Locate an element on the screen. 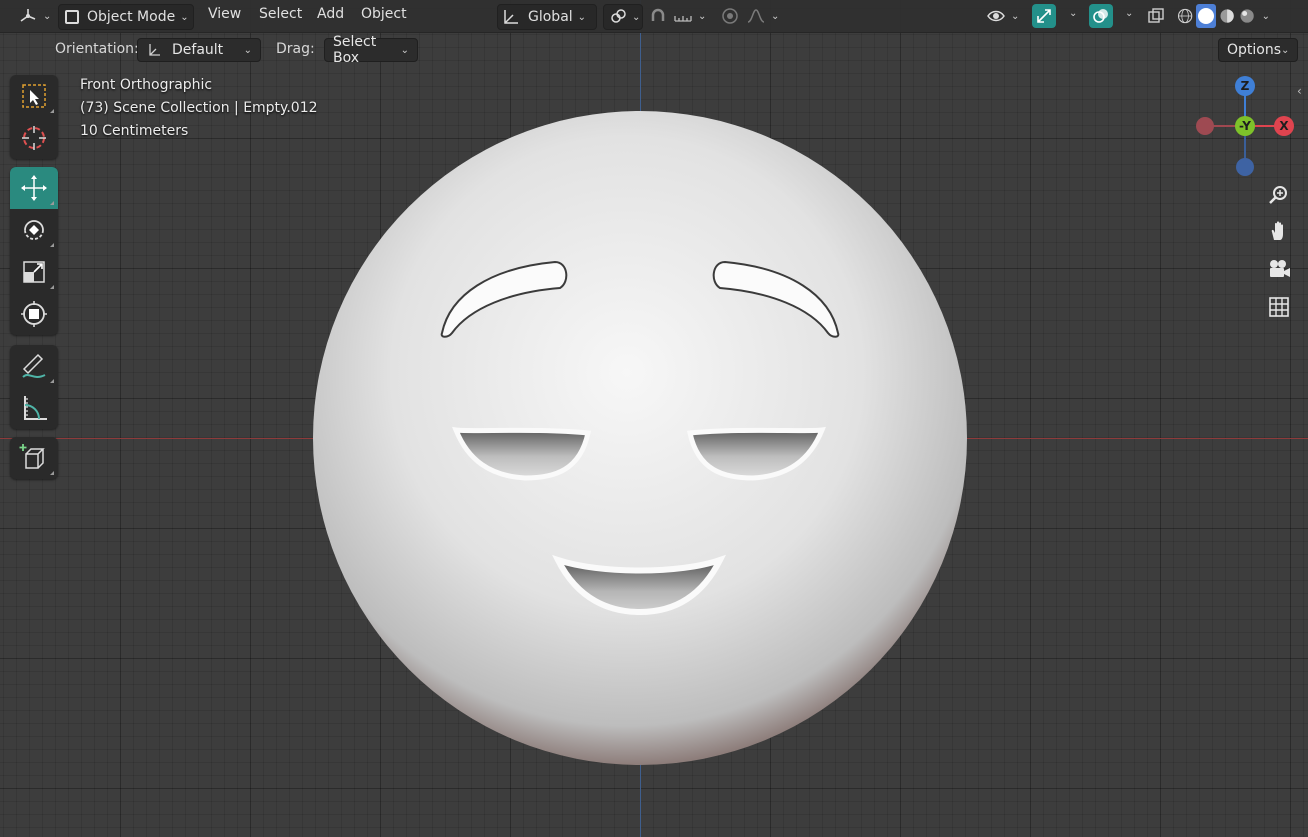 The width and height of the screenshot is (1308, 837). zoom-button is located at coordinates (1279, 195).